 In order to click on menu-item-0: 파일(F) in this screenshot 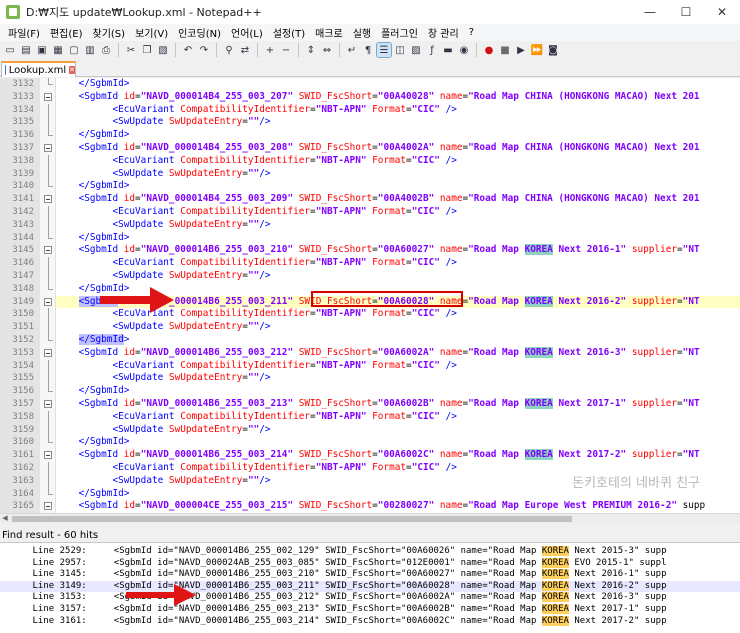, I will do `click(24, 32)`.